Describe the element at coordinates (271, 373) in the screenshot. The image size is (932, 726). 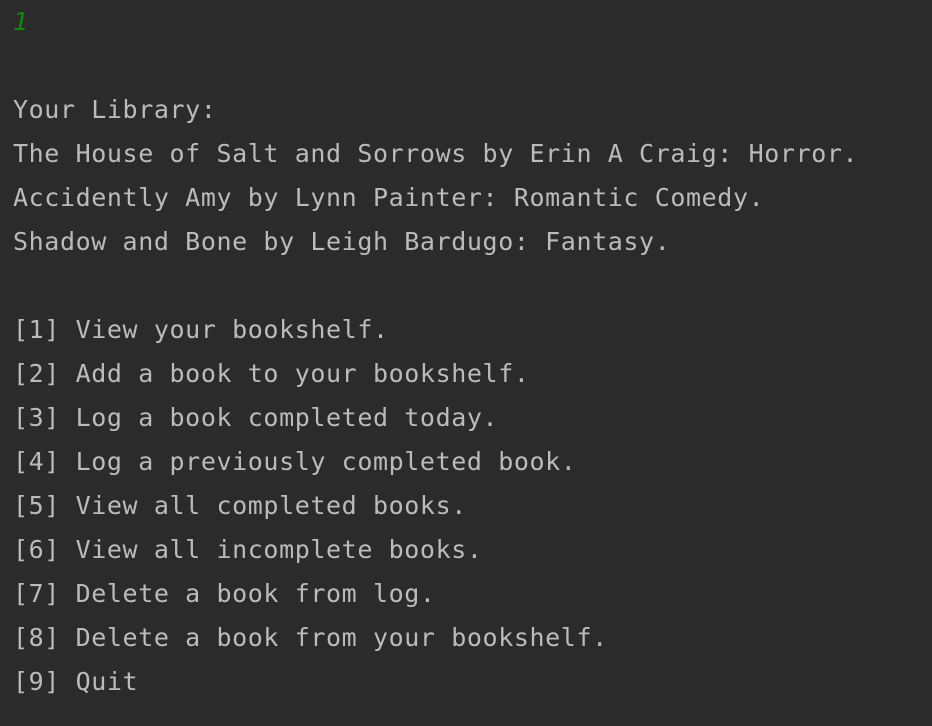
I see `menu-option-2: [2] Add a book to your bookshelf.` at that location.